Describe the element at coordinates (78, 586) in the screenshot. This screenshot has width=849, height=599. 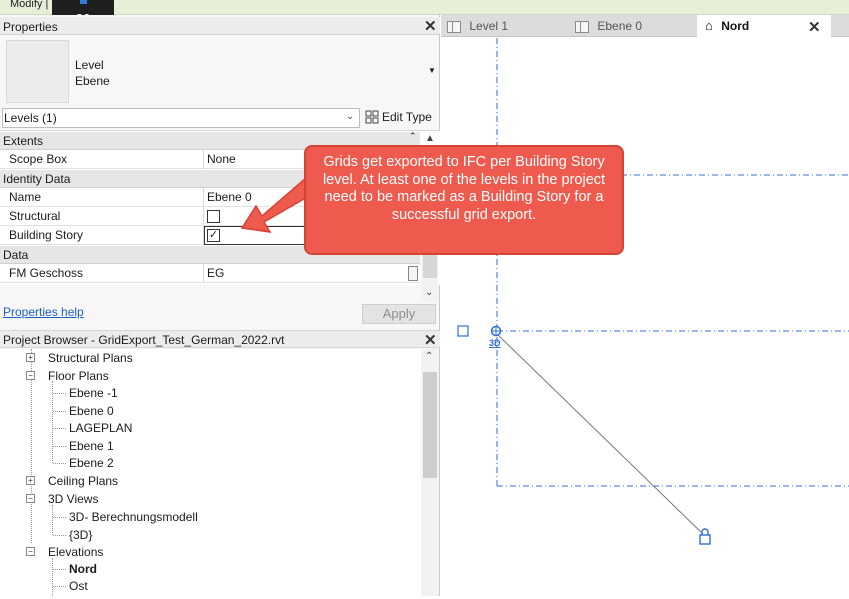
I see `tree-node-ost: Ost` at that location.